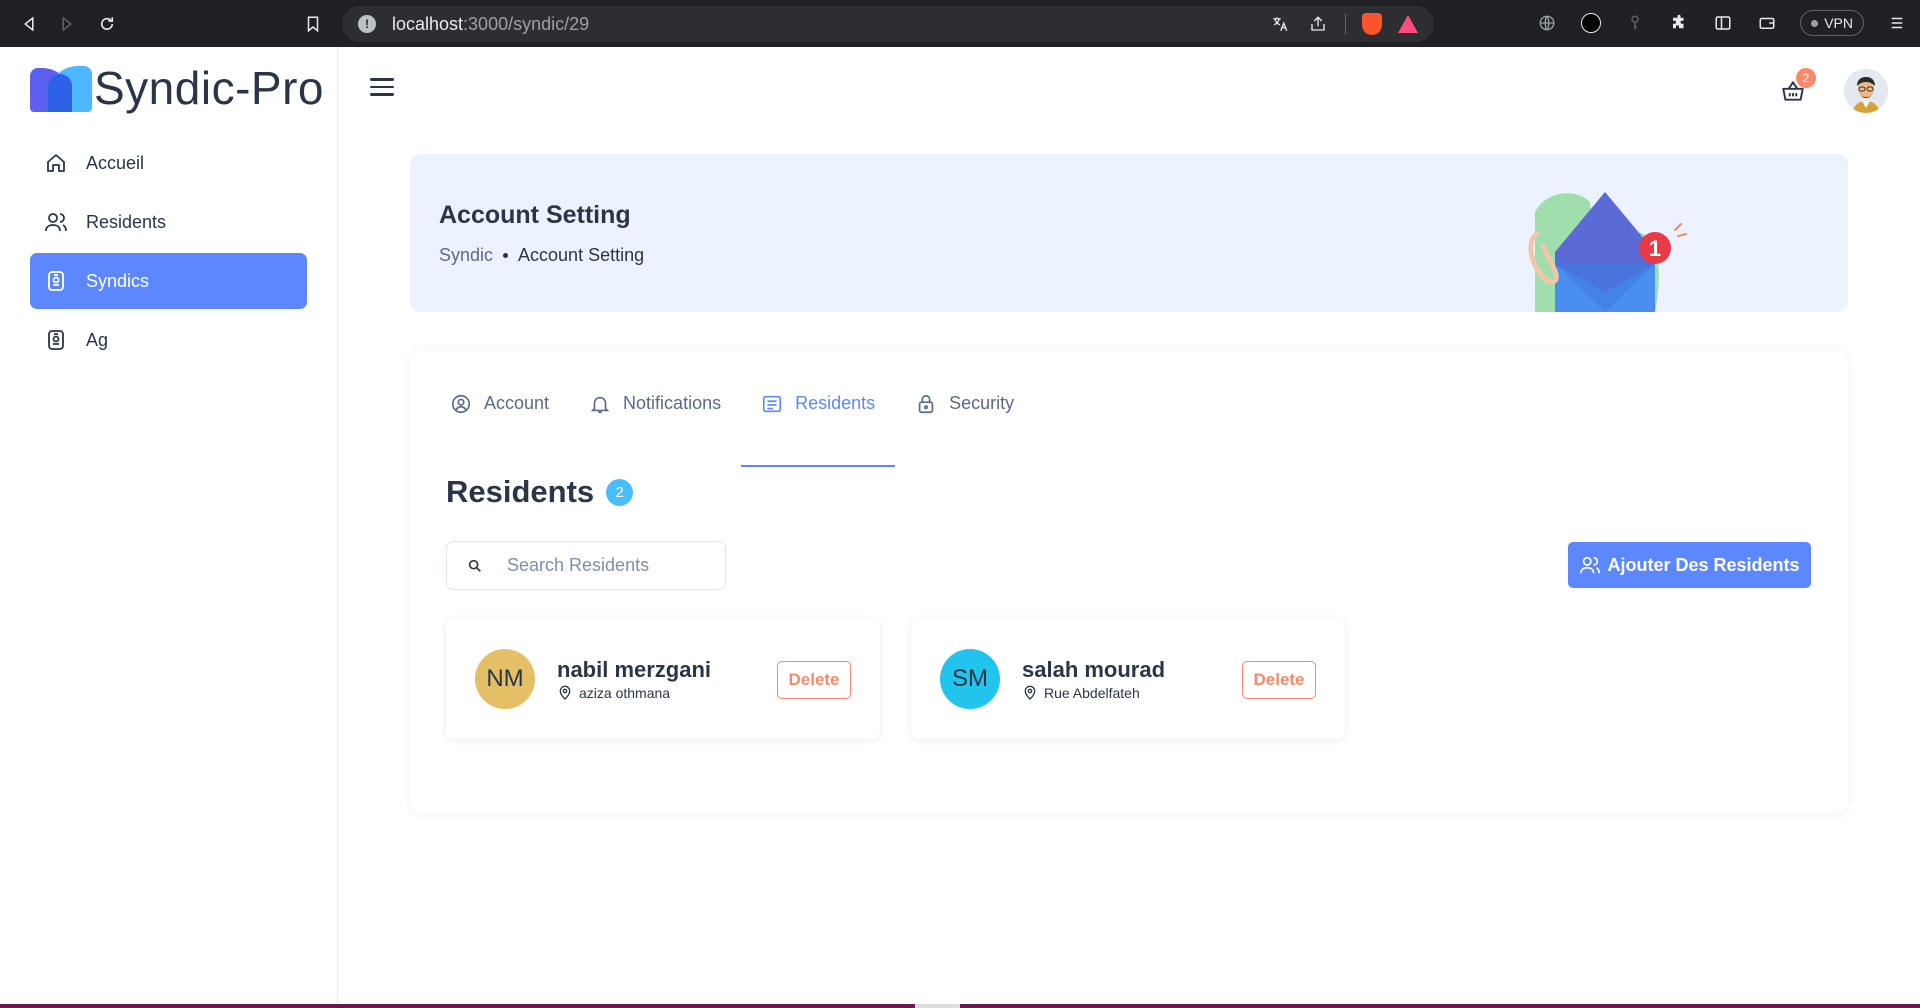 This screenshot has width=1920, height=1008. I want to click on cart-count-badge: 2, so click(1806, 78).